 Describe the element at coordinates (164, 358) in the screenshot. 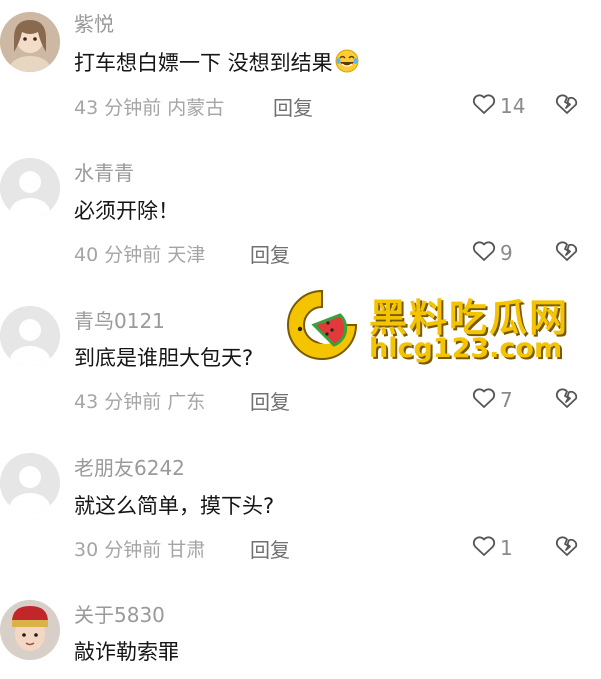

I see `comment-text: 到底是谁胆大包天?` at that location.